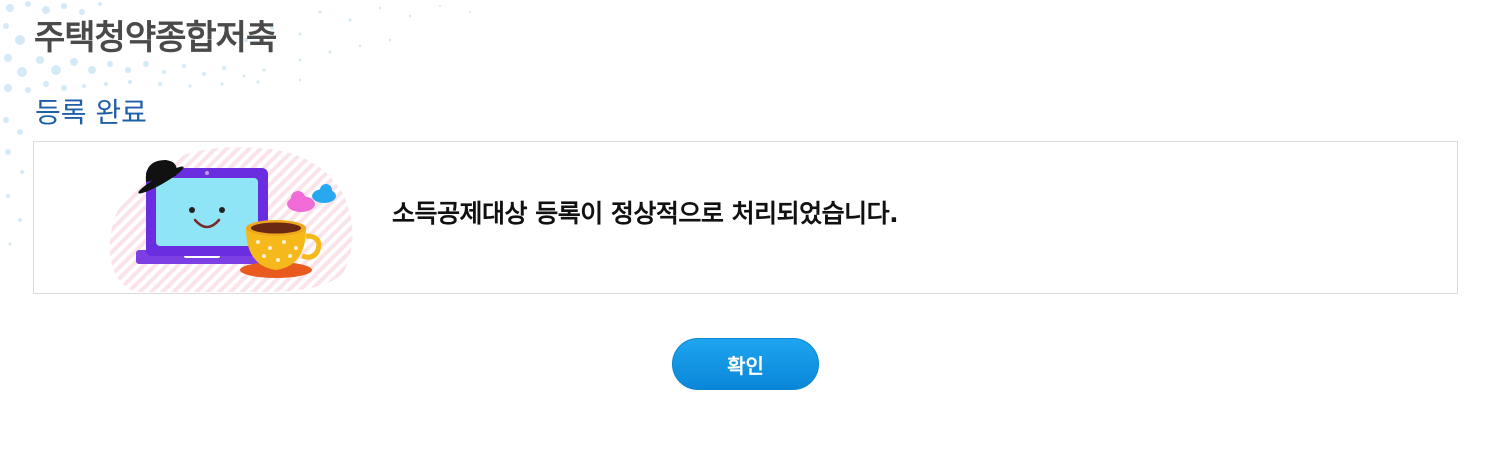 The height and width of the screenshot is (468, 1486). Describe the element at coordinates (155, 38) in the screenshot. I see `page-title: 주택청약종합저축` at that location.